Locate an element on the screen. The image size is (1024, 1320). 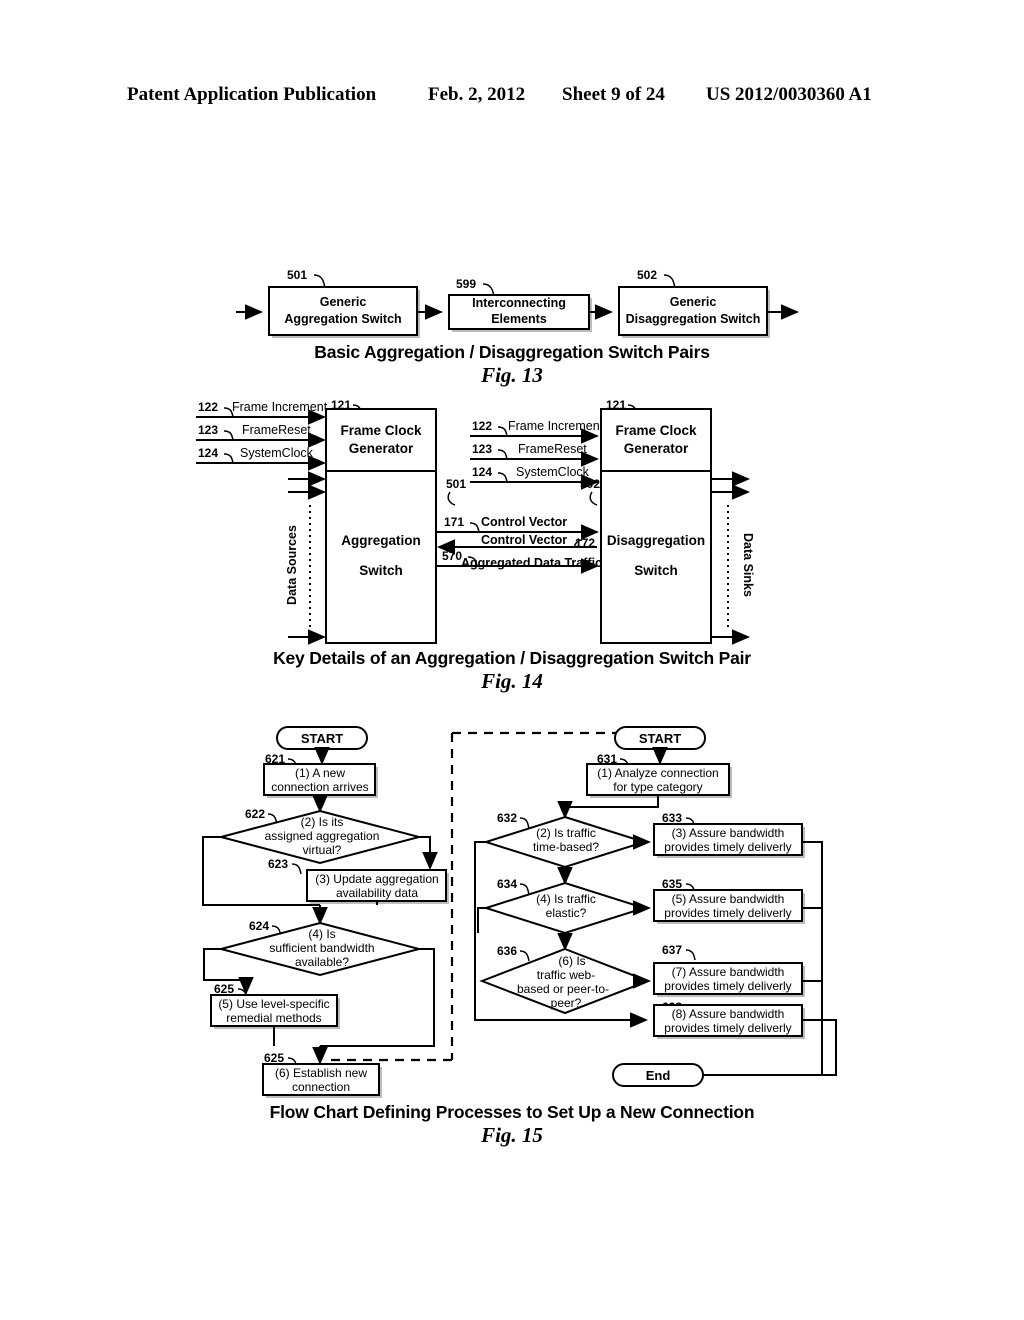
svg-text: 599 is located at coordinates (466, 284).